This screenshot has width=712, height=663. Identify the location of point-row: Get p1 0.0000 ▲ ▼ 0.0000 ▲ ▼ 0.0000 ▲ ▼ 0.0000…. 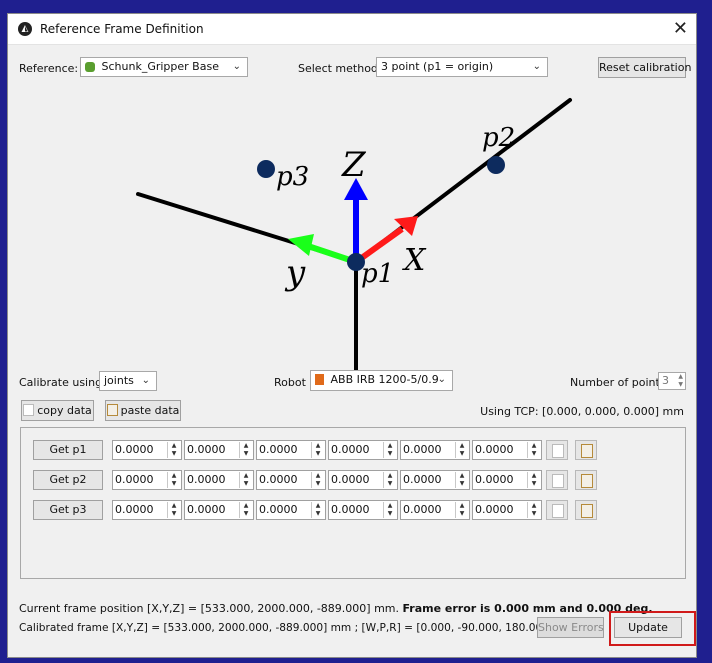
(333, 451).